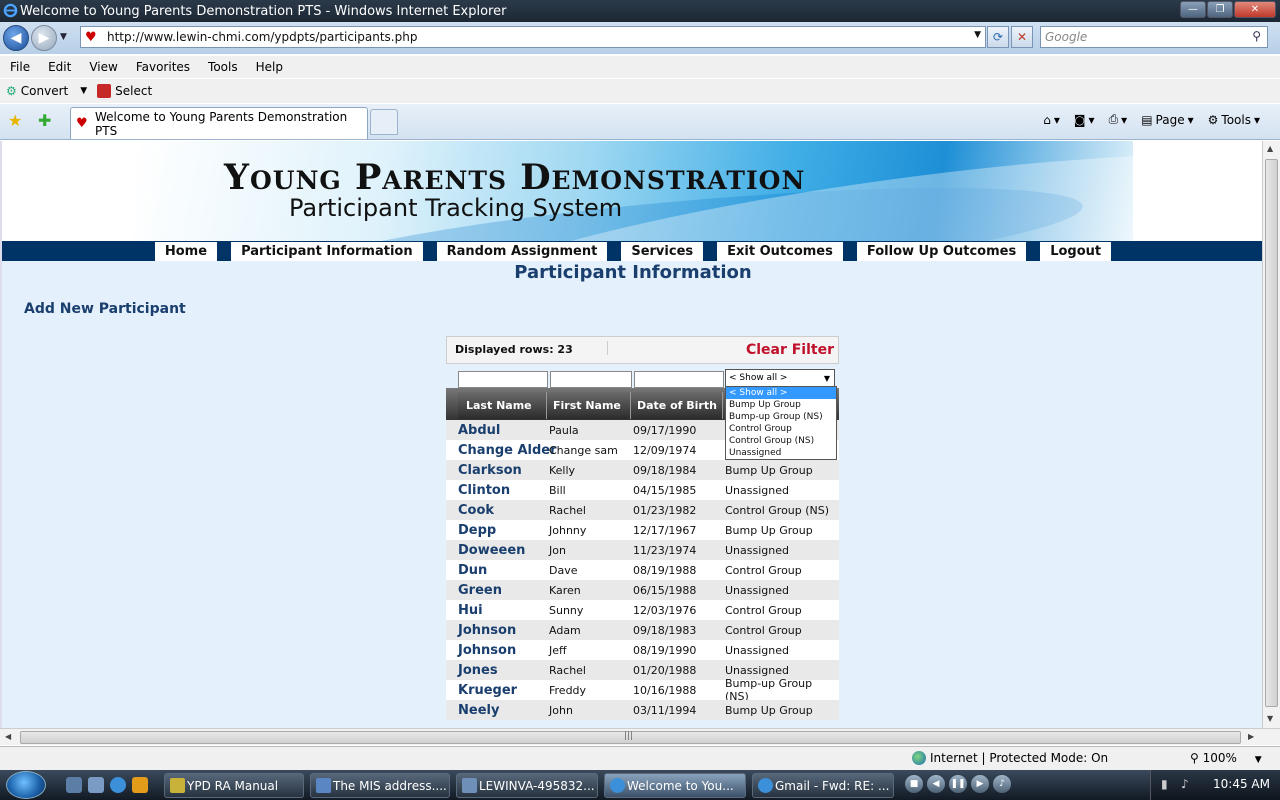 This screenshot has width=1280, height=800. What do you see at coordinates (642, 510) in the screenshot?
I see `table-row: Cook Rachel 01/23/1982 Control Group (NS)` at bounding box center [642, 510].